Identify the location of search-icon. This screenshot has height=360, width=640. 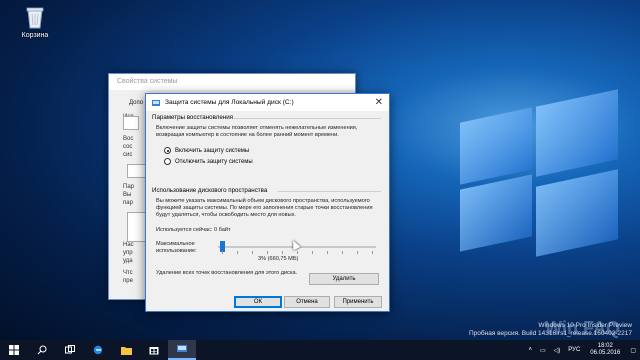
(42, 350).